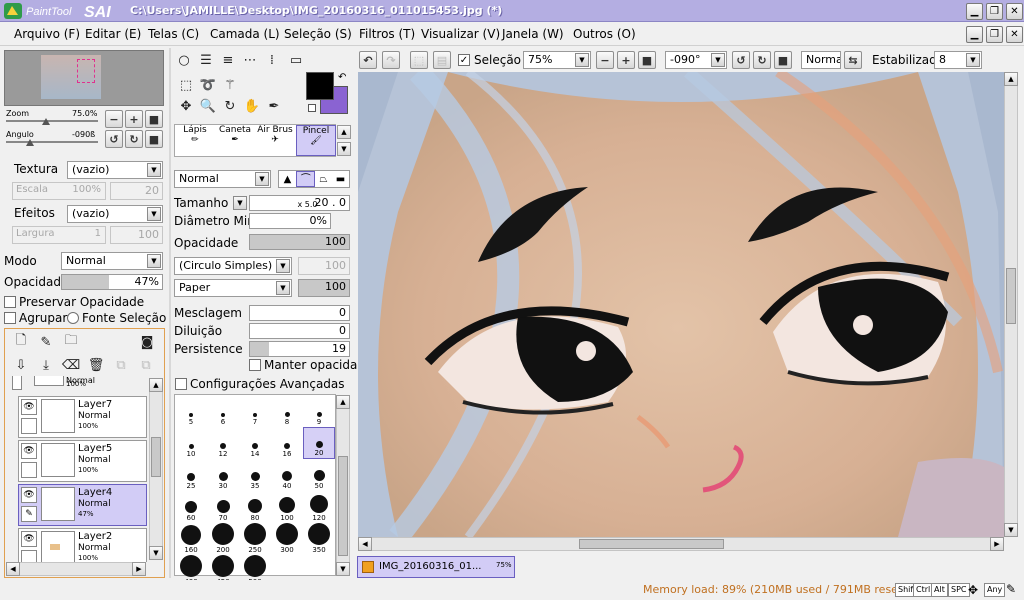 The width and height of the screenshot is (1024, 600). I want to click on tab-scroll-up-icon: ▲, so click(344, 132).